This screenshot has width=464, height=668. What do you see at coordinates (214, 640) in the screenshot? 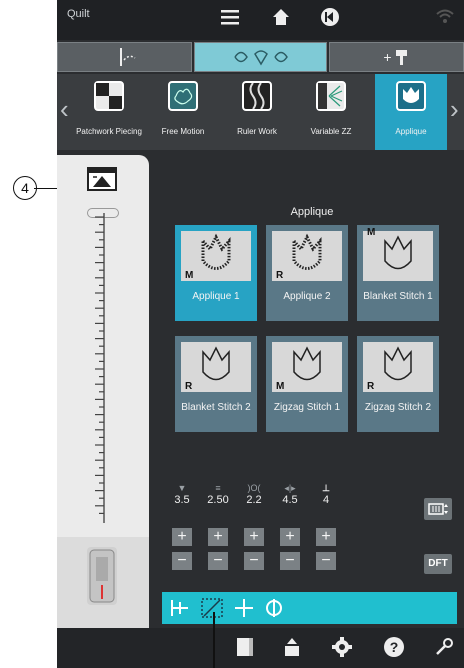
I see `pointer-leader-line` at bounding box center [214, 640].